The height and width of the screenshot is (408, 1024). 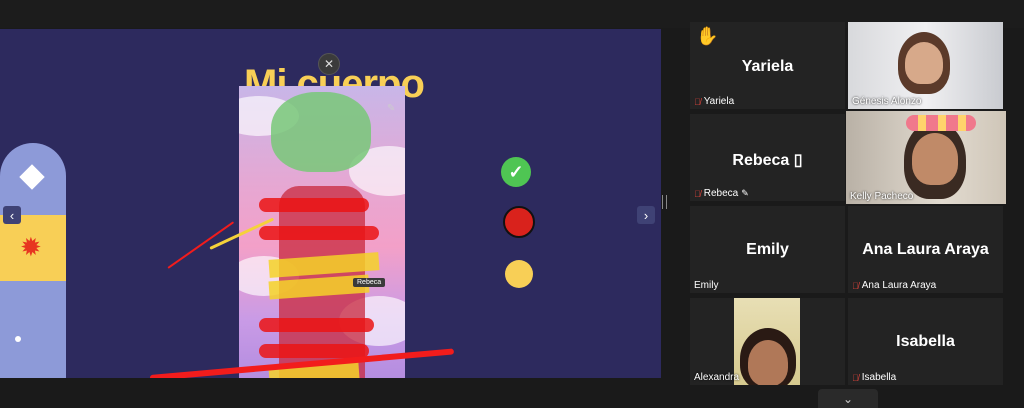 I want to click on participant-label: Kelly Pacheco, so click(x=881, y=196).